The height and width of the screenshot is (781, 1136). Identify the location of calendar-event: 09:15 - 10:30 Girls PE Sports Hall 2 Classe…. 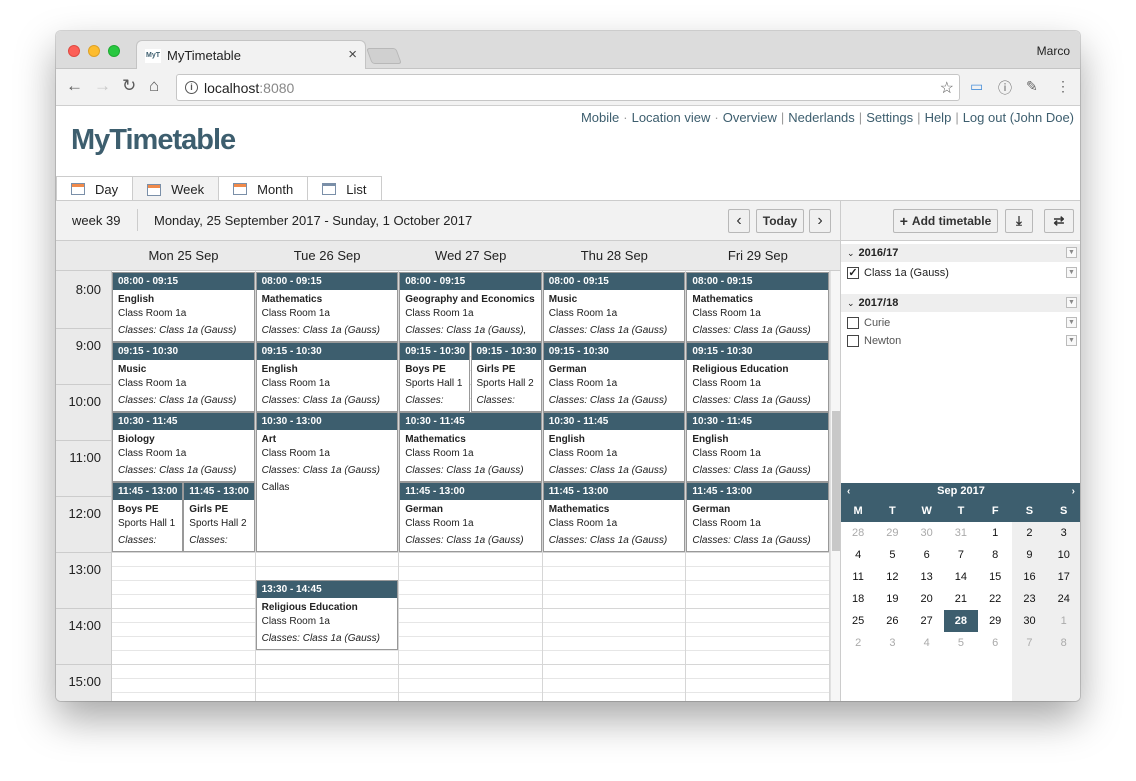
(506, 377).